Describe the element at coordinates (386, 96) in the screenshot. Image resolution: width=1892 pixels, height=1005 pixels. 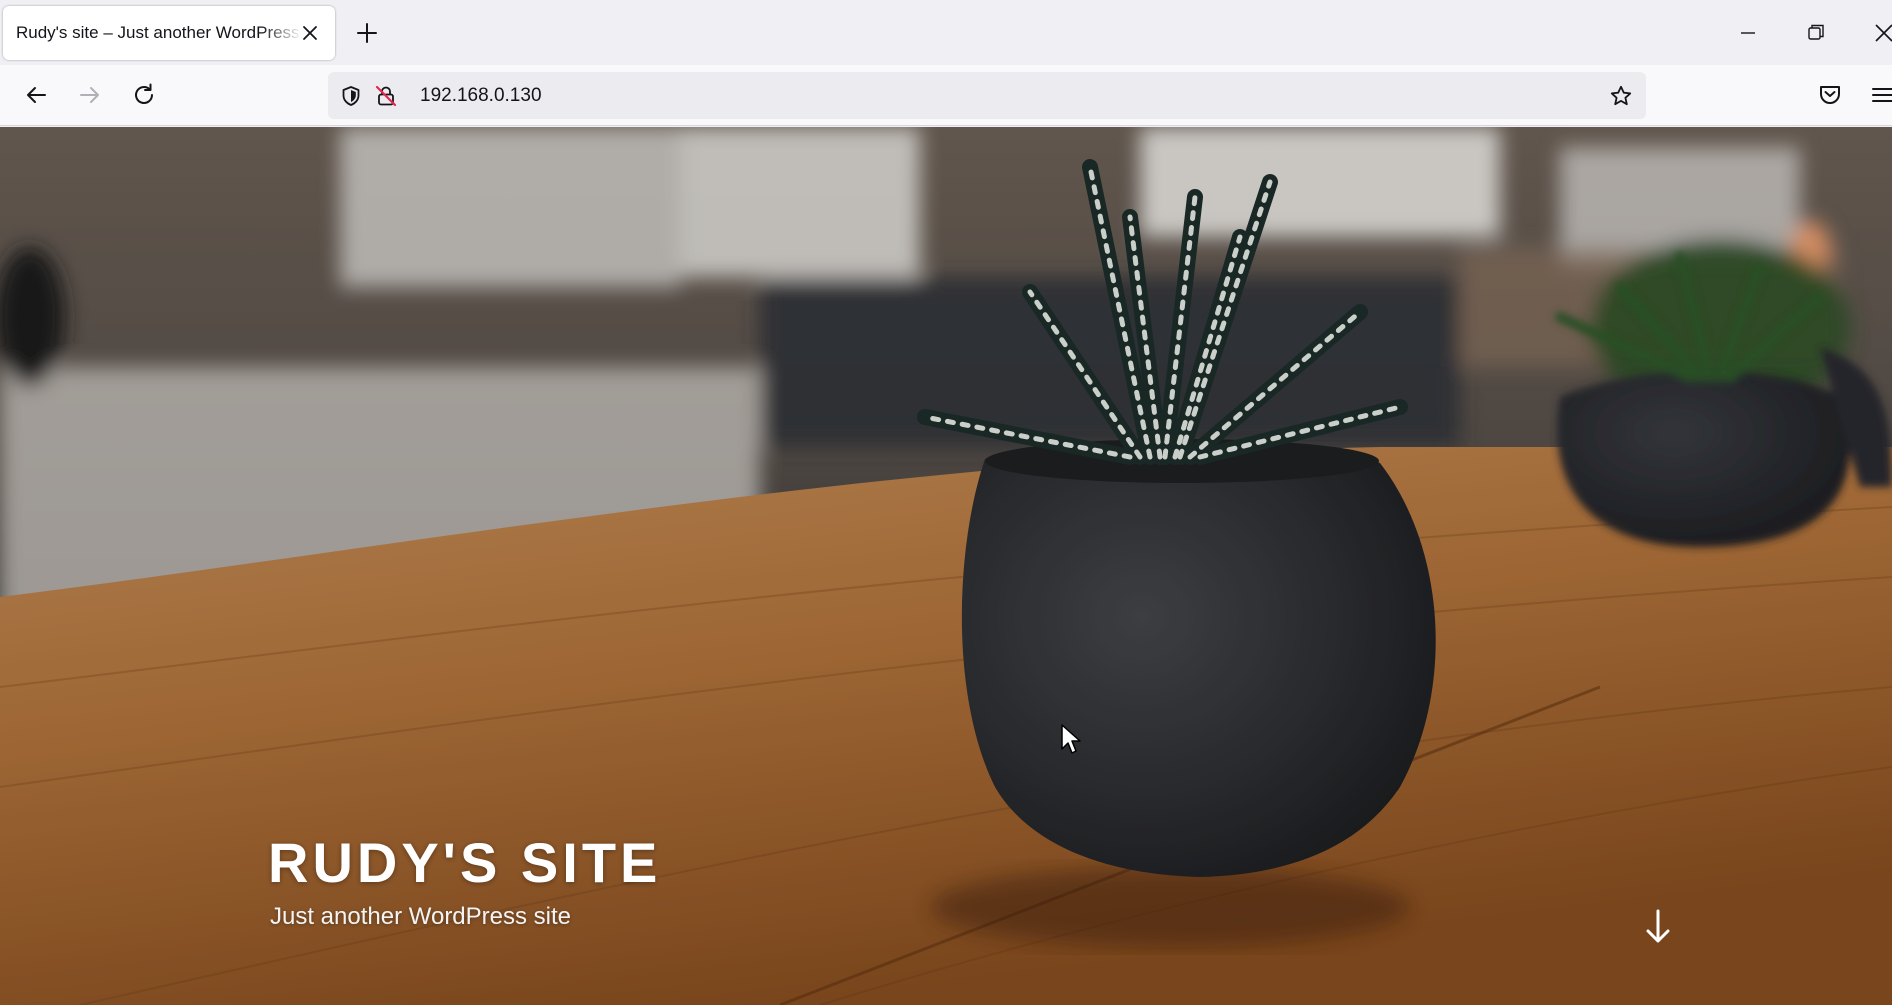
I see `lock-insecure-icon` at that location.